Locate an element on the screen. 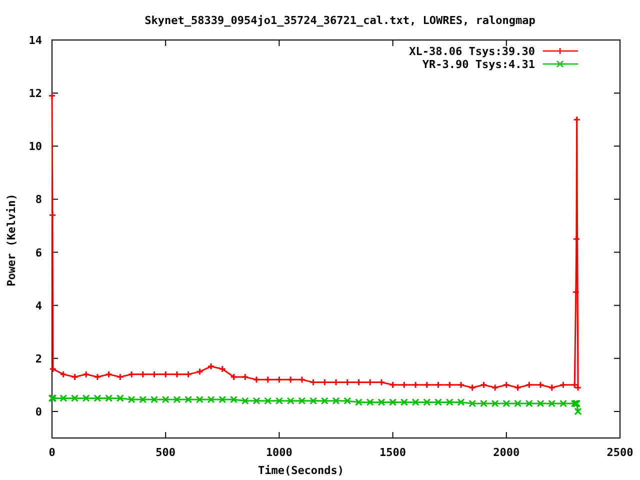 The height and width of the screenshot is (480, 640). x-tick-label: 1000 is located at coordinates (279, 452).